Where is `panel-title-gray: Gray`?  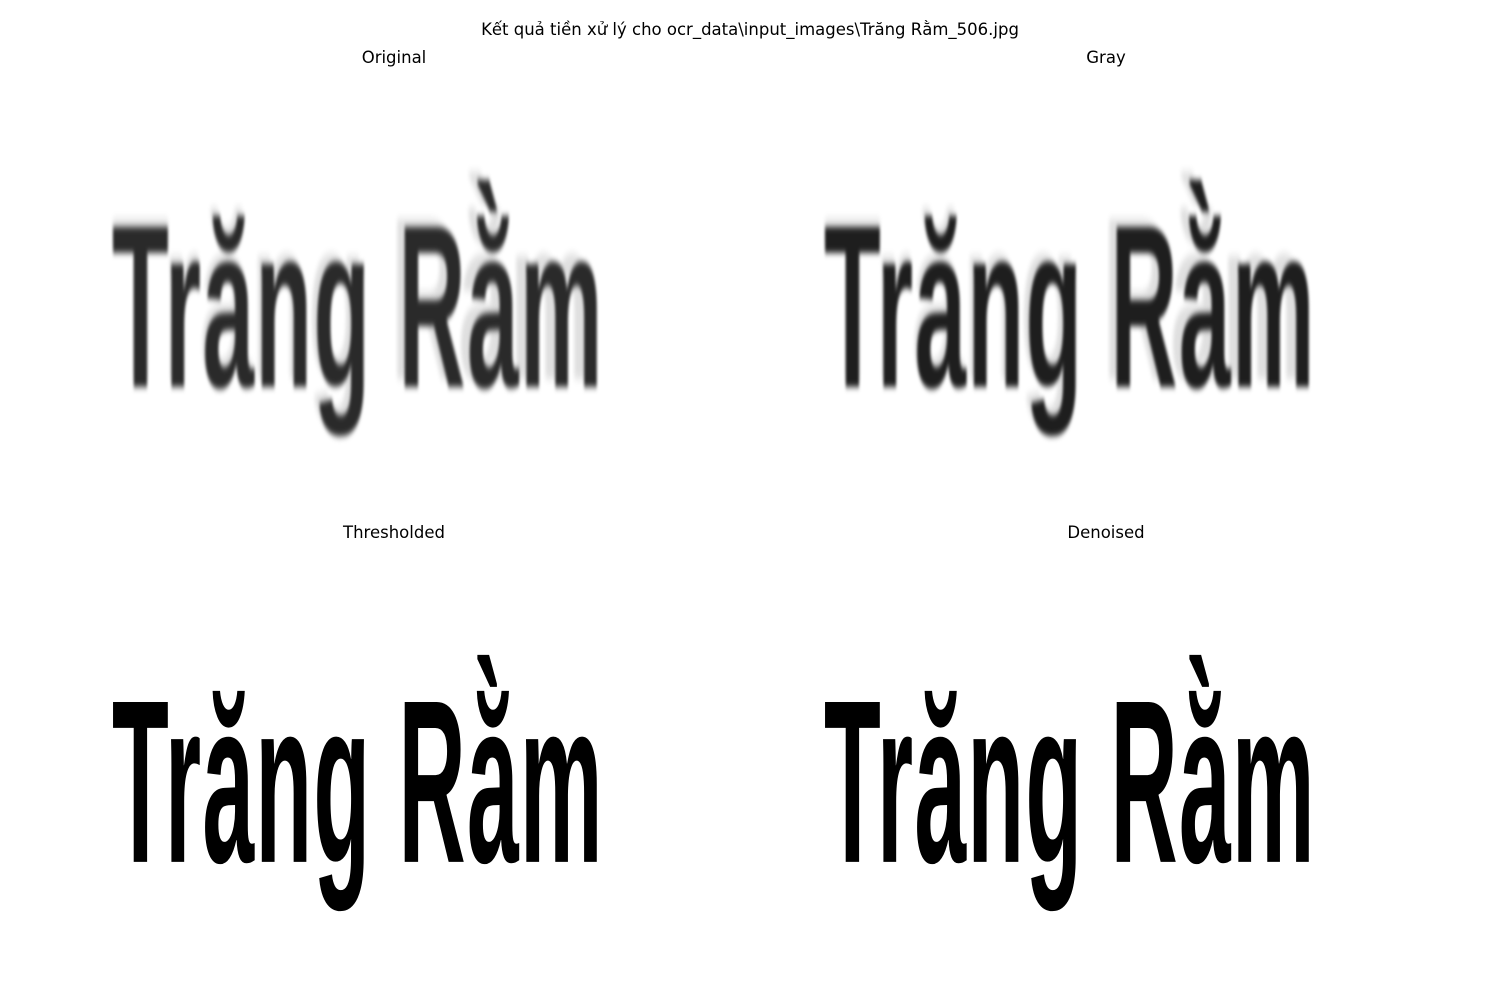 panel-title-gray: Gray is located at coordinates (1106, 57).